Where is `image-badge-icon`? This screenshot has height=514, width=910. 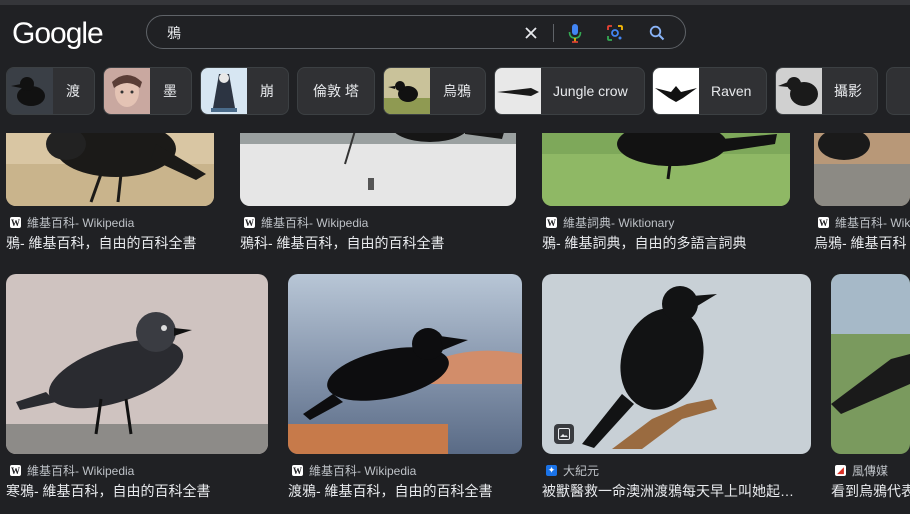 image-badge-icon is located at coordinates (564, 434).